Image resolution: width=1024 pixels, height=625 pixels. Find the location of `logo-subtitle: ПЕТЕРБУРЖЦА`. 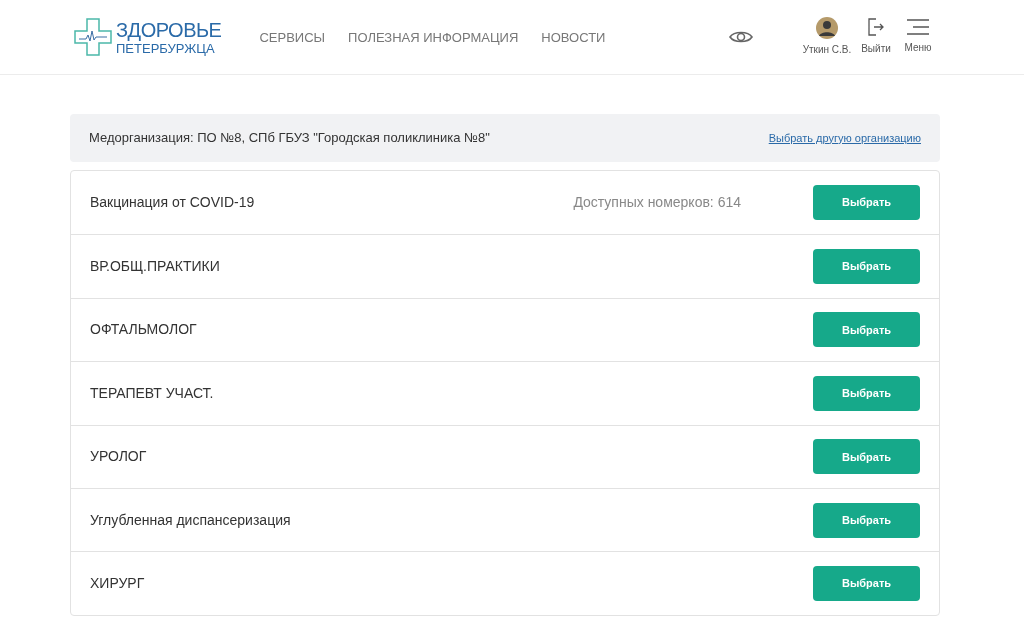

logo-subtitle: ПЕТЕРБУРЖЦА is located at coordinates (165, 48).